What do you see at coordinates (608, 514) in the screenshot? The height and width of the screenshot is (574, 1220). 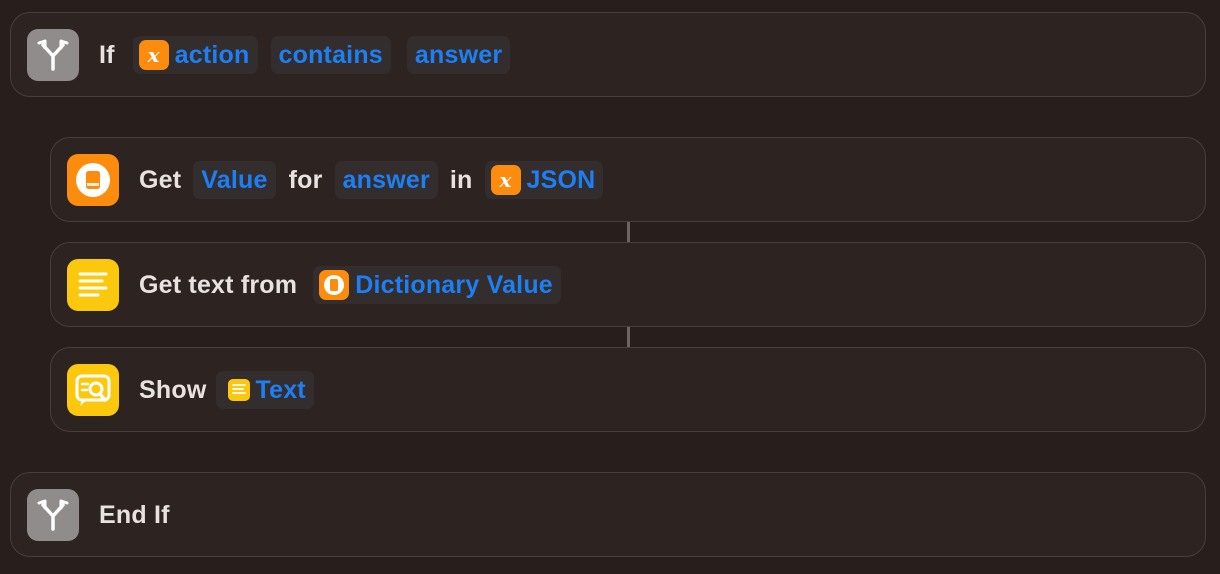 I see `end-if-card: End If` at bounding box center [608, 514].